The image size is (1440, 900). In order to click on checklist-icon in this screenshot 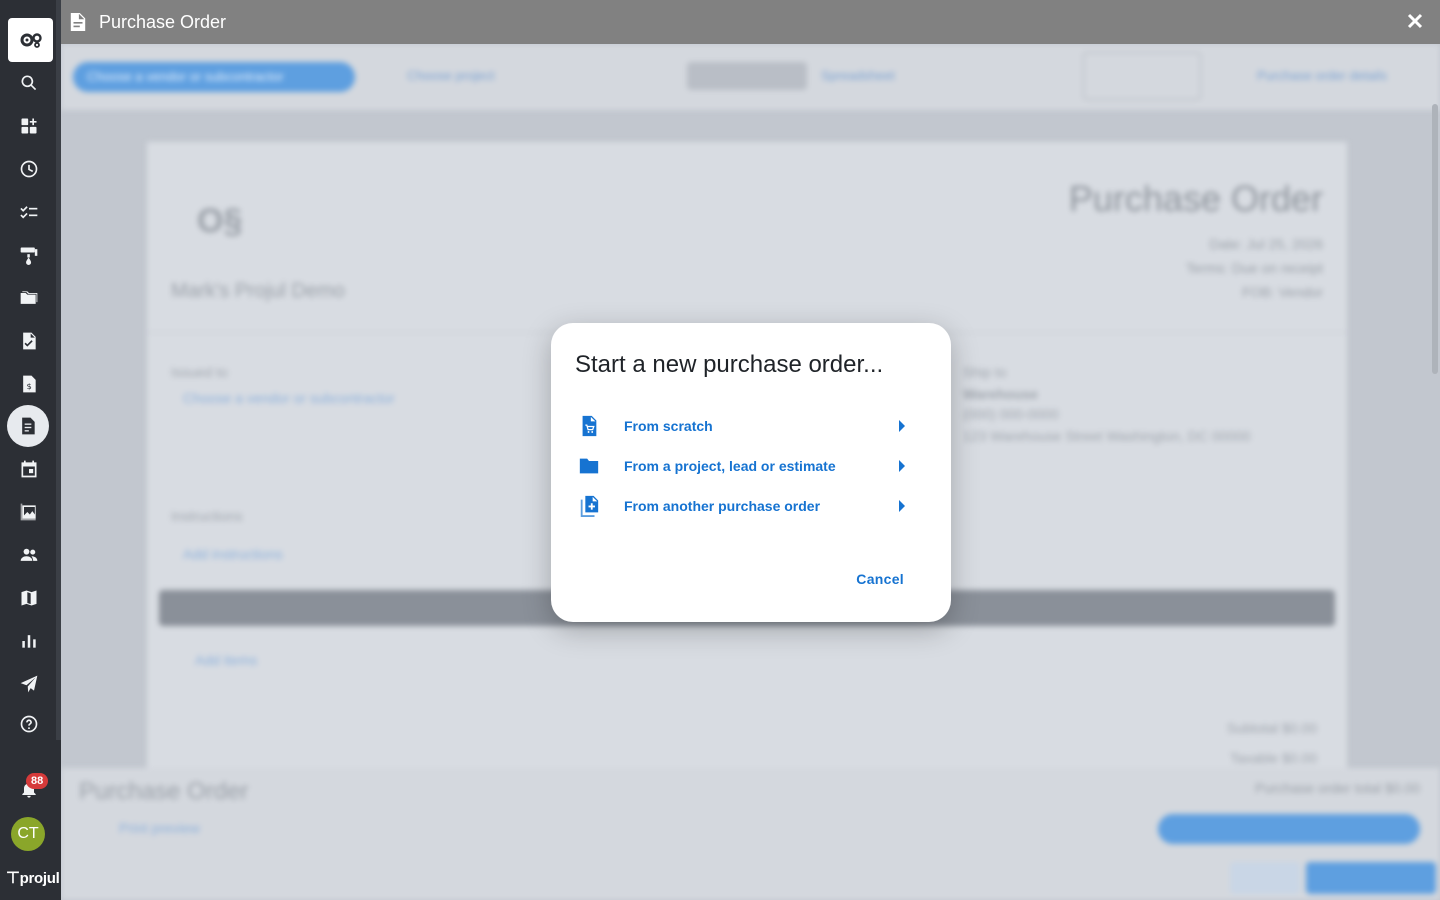, I will do `click(29, 212)`.